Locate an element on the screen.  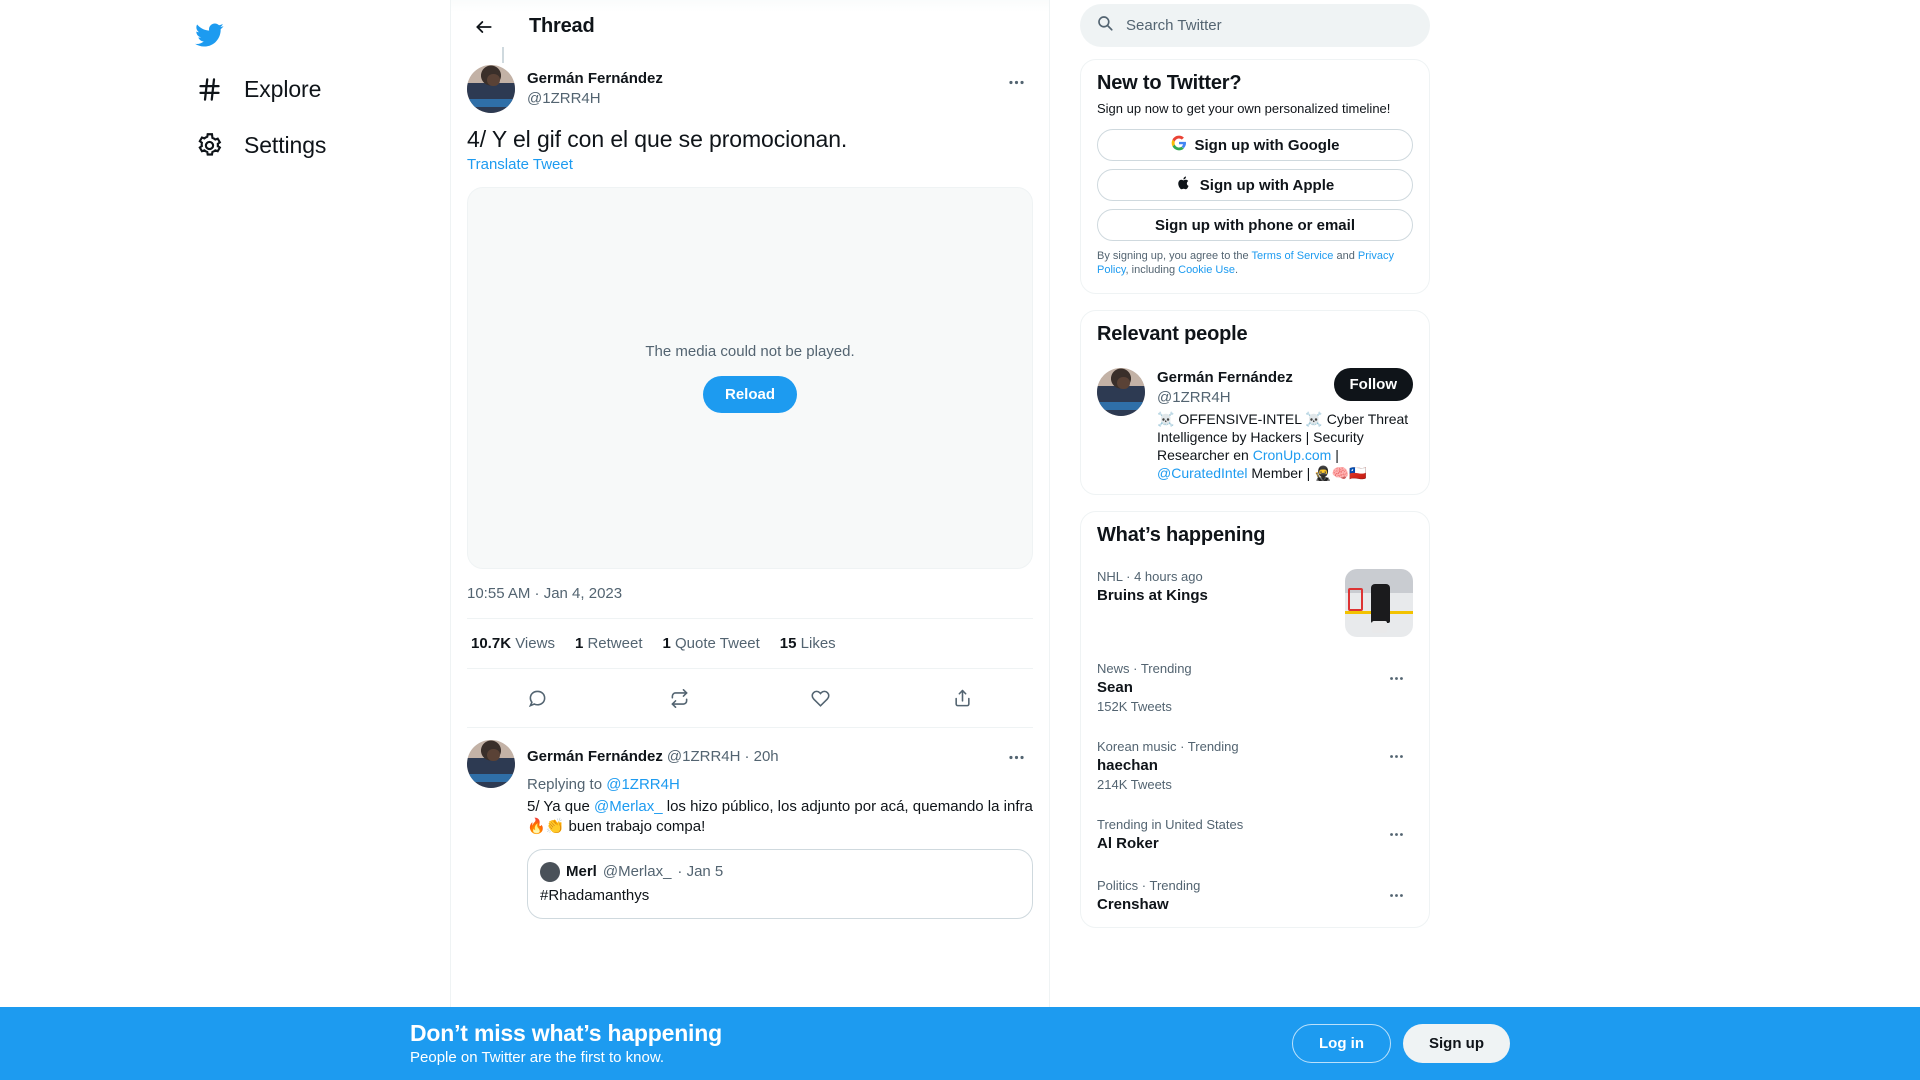
bio-link-cronup: CronUp.com is located at coordinates (1292, 455).